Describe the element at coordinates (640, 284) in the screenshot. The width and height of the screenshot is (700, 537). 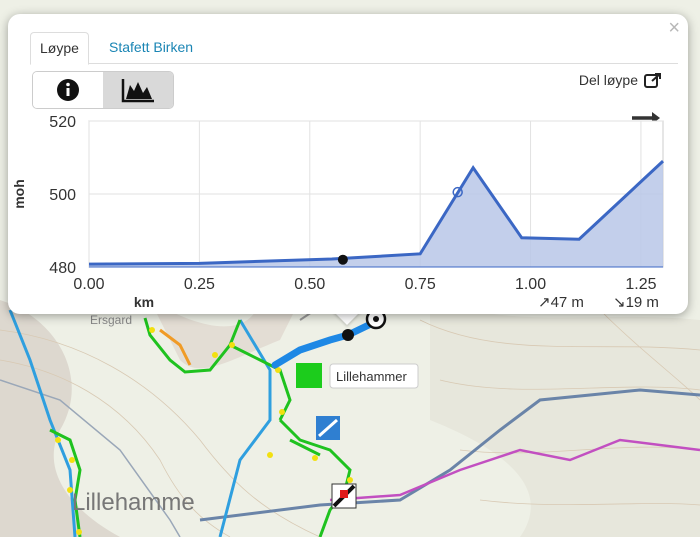
I see `x-tick-label: 1.25` at that location.